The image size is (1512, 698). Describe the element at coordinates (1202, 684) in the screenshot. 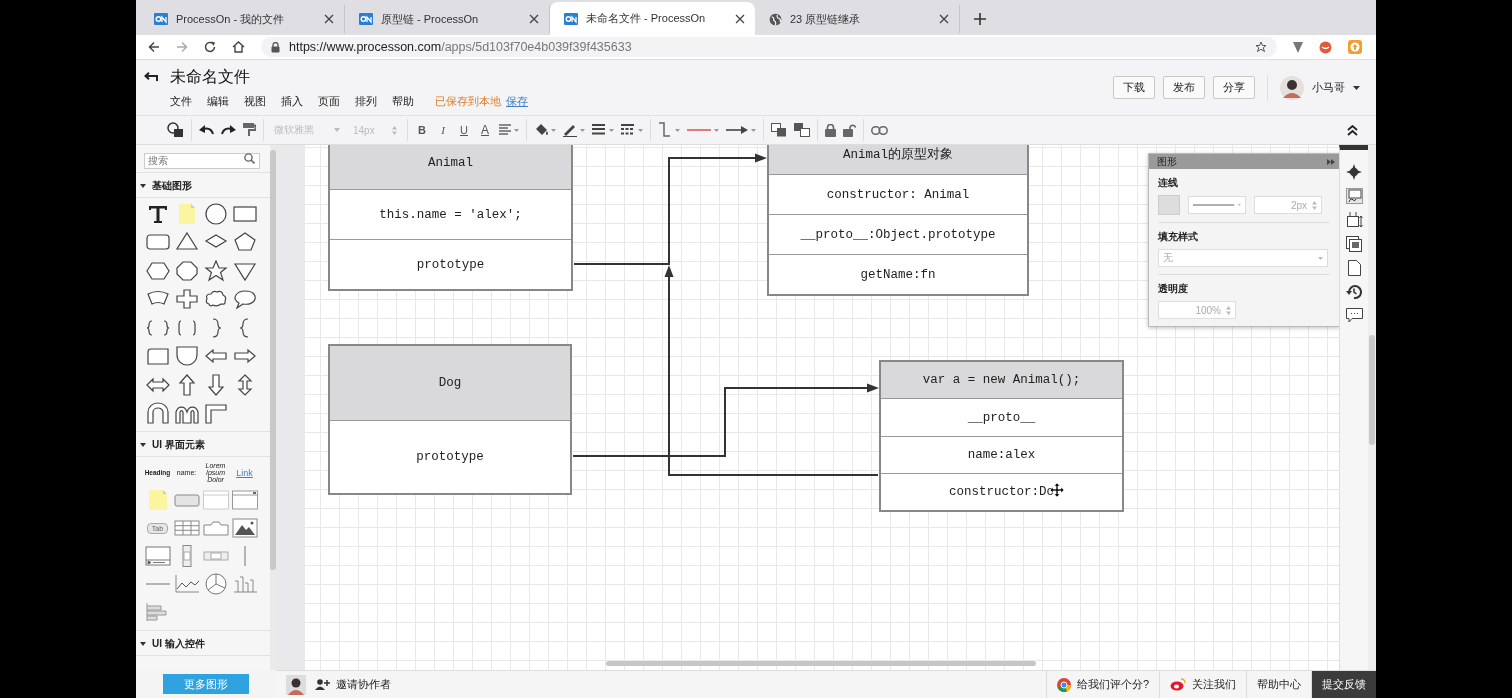

I see `follow-button: 关注我们` at that location.